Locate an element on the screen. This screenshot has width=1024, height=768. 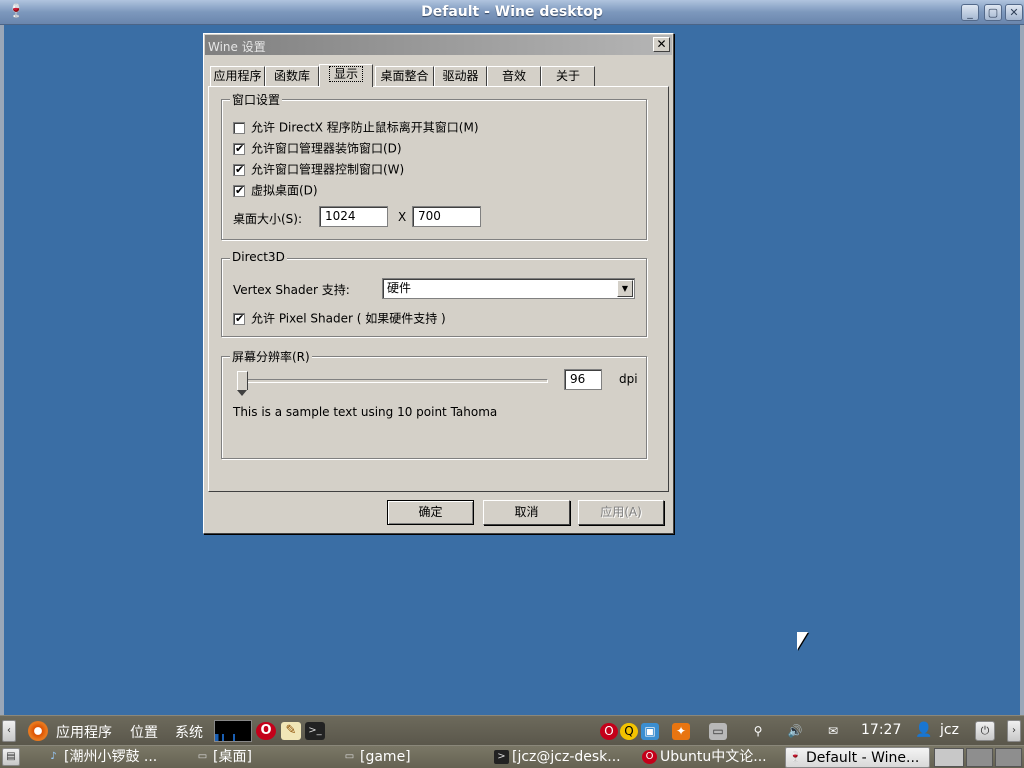
direct3d-title: Direct3D is located at coordinates (258, 257).